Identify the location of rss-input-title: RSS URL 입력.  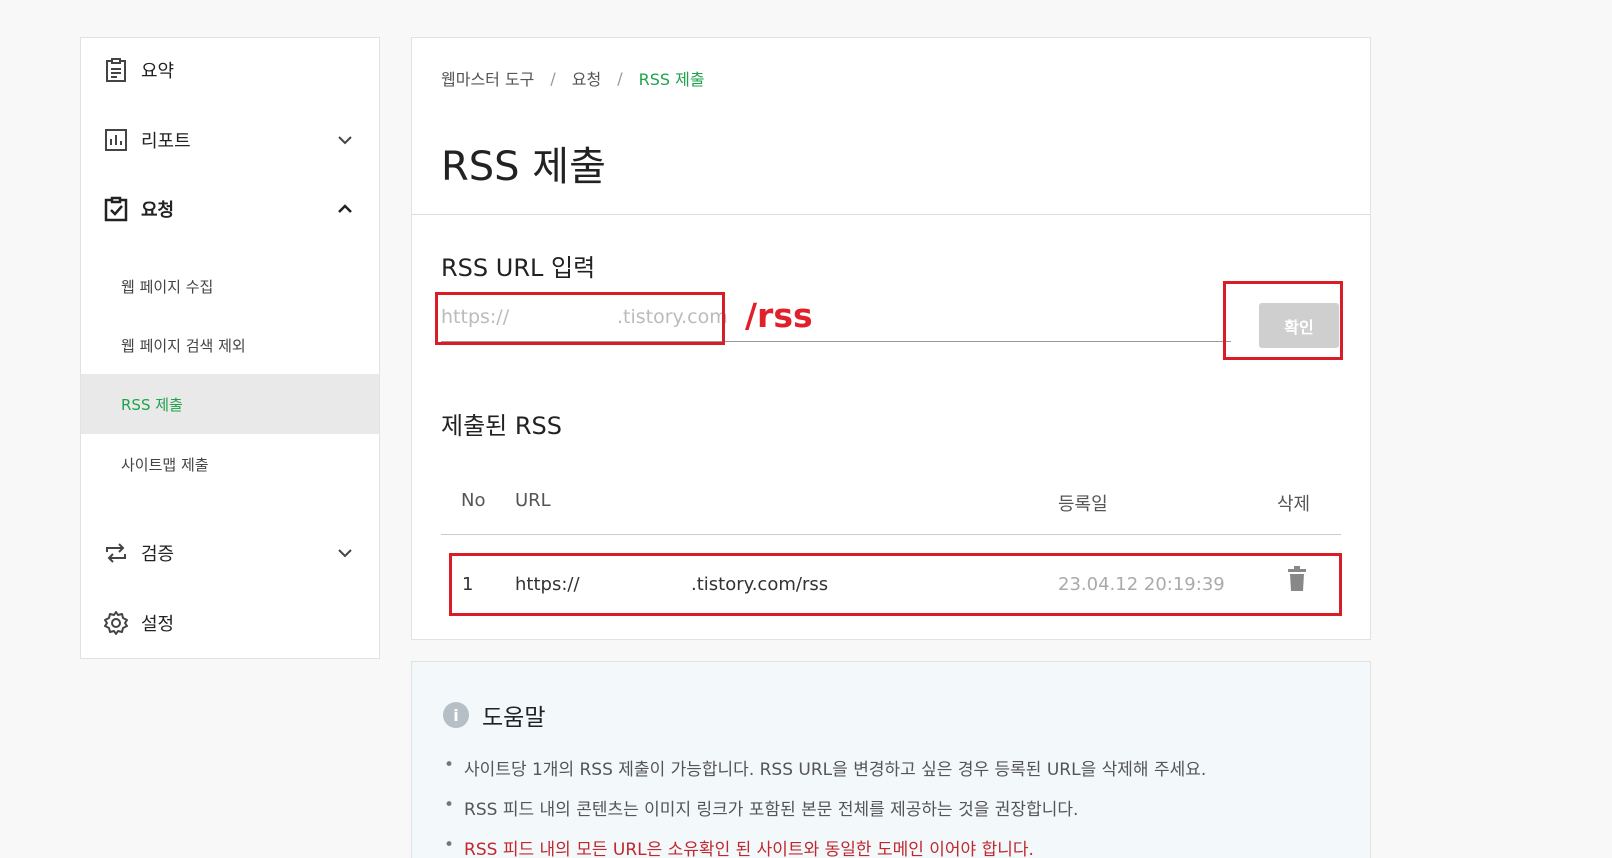
(518, 268).